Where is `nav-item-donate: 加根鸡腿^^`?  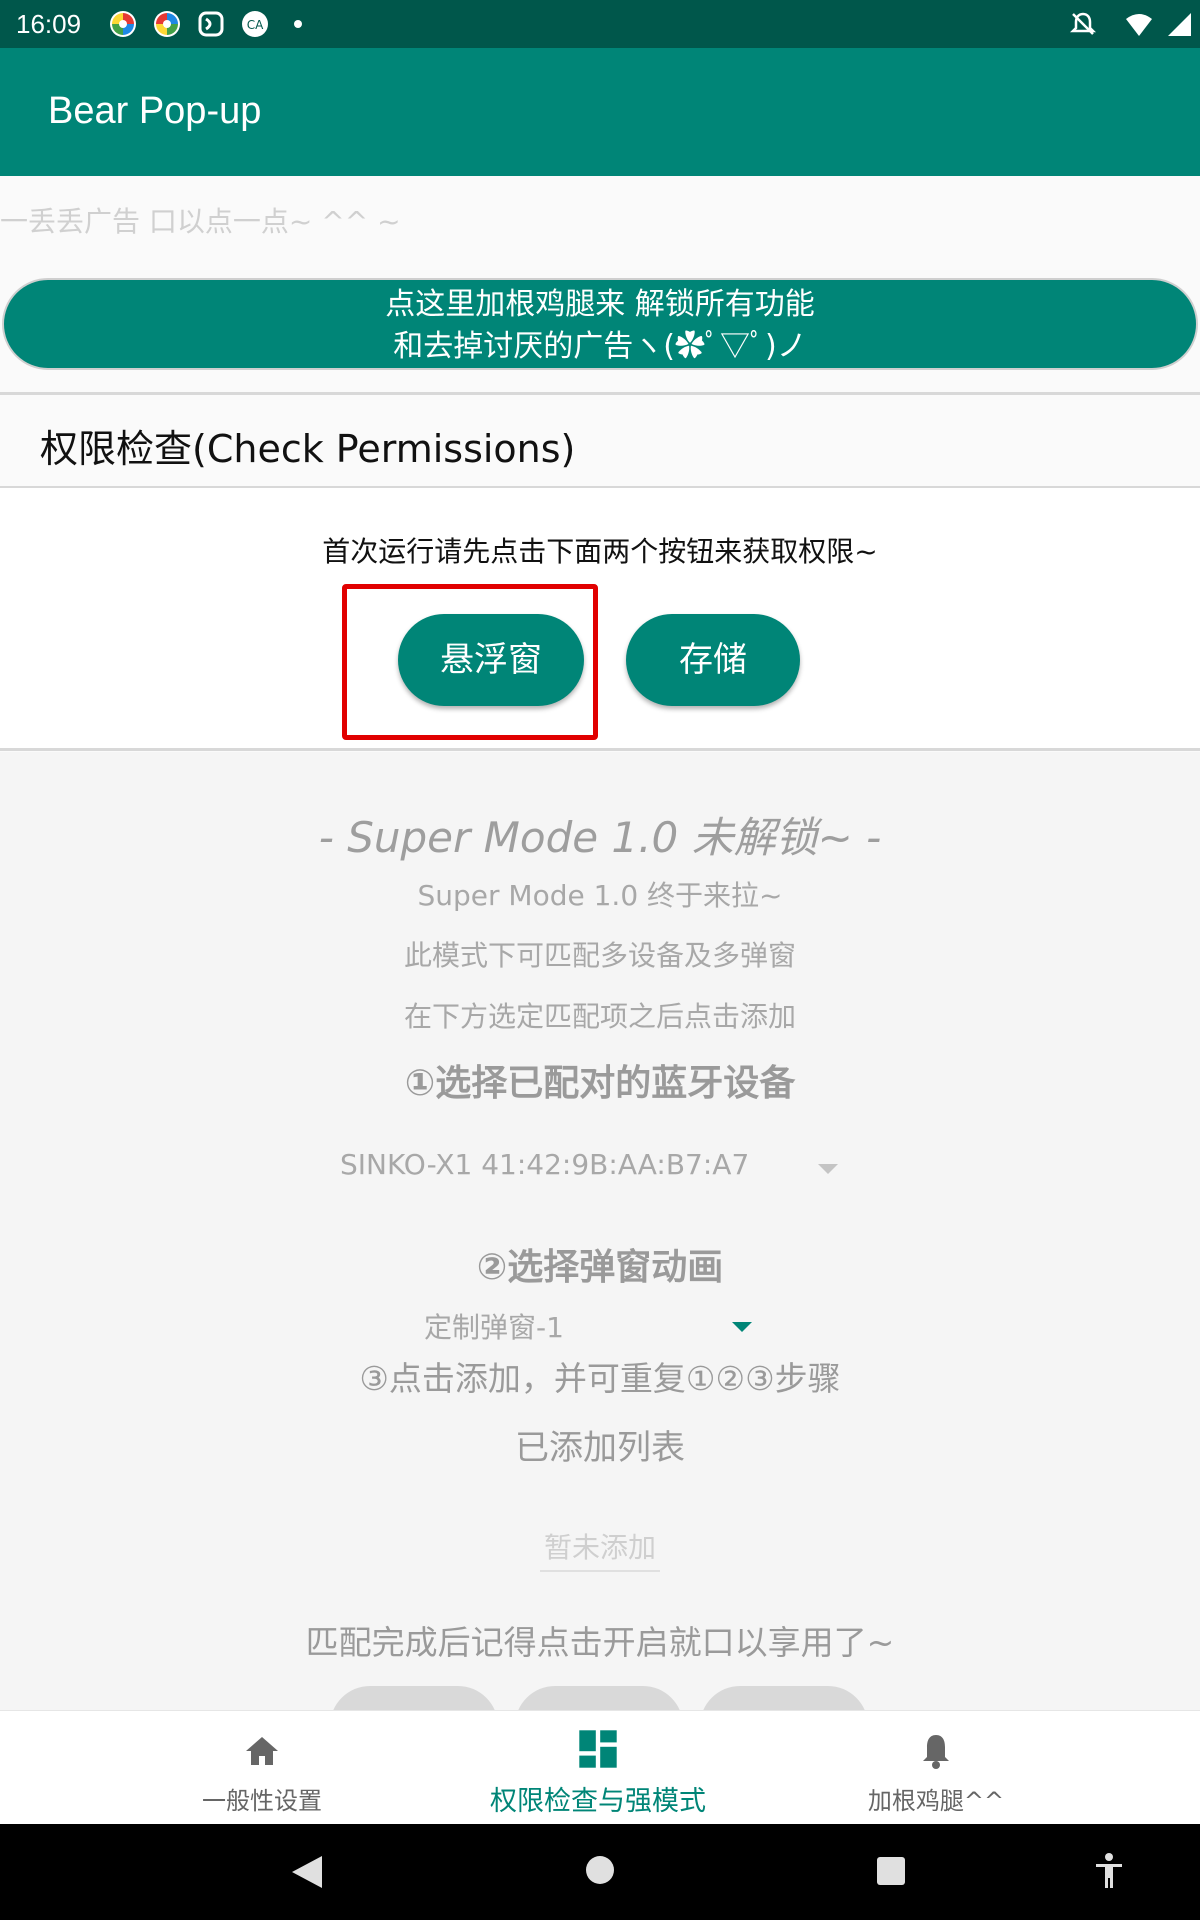 nav-item-donate: 加根鸡腿^^ is located at coordinates (936, 1768).